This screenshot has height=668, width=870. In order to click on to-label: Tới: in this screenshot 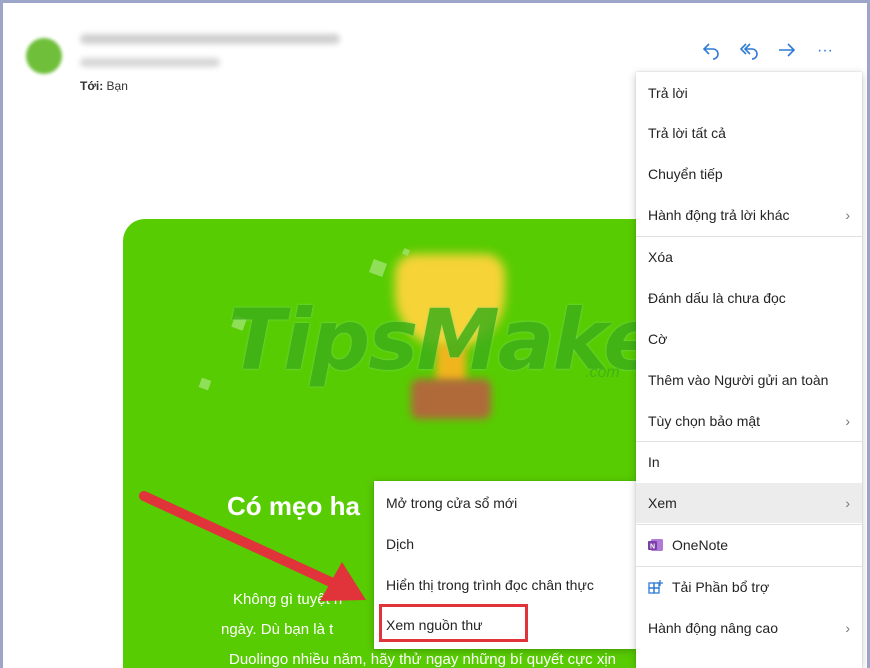, I will do `click(92, 86)`.